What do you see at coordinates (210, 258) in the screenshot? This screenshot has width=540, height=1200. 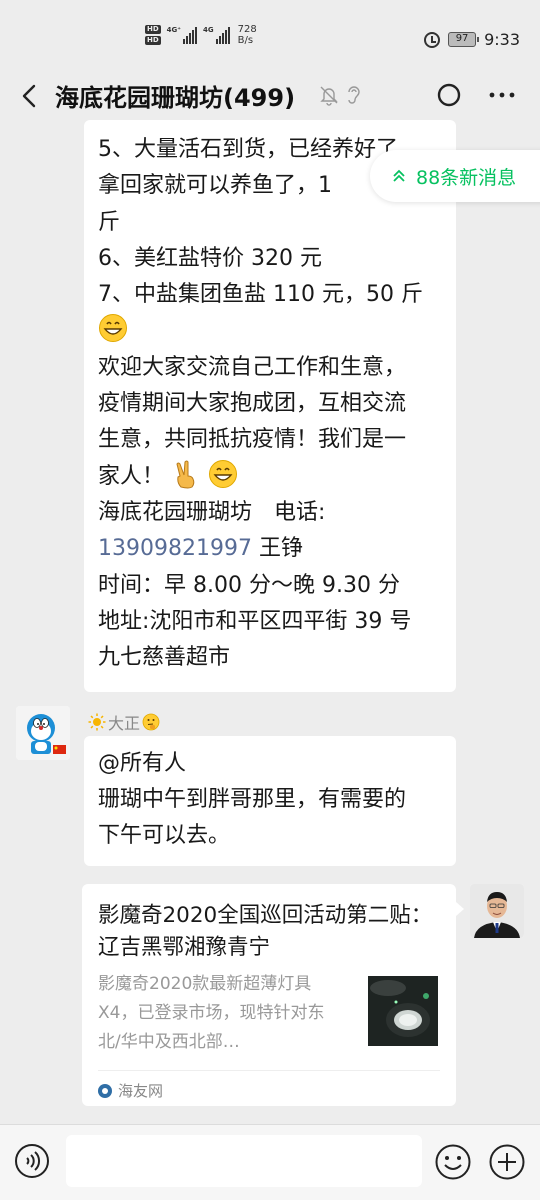 I see `message-line: 6、美红盐特价 320 元` at bounding box center [210, 258].